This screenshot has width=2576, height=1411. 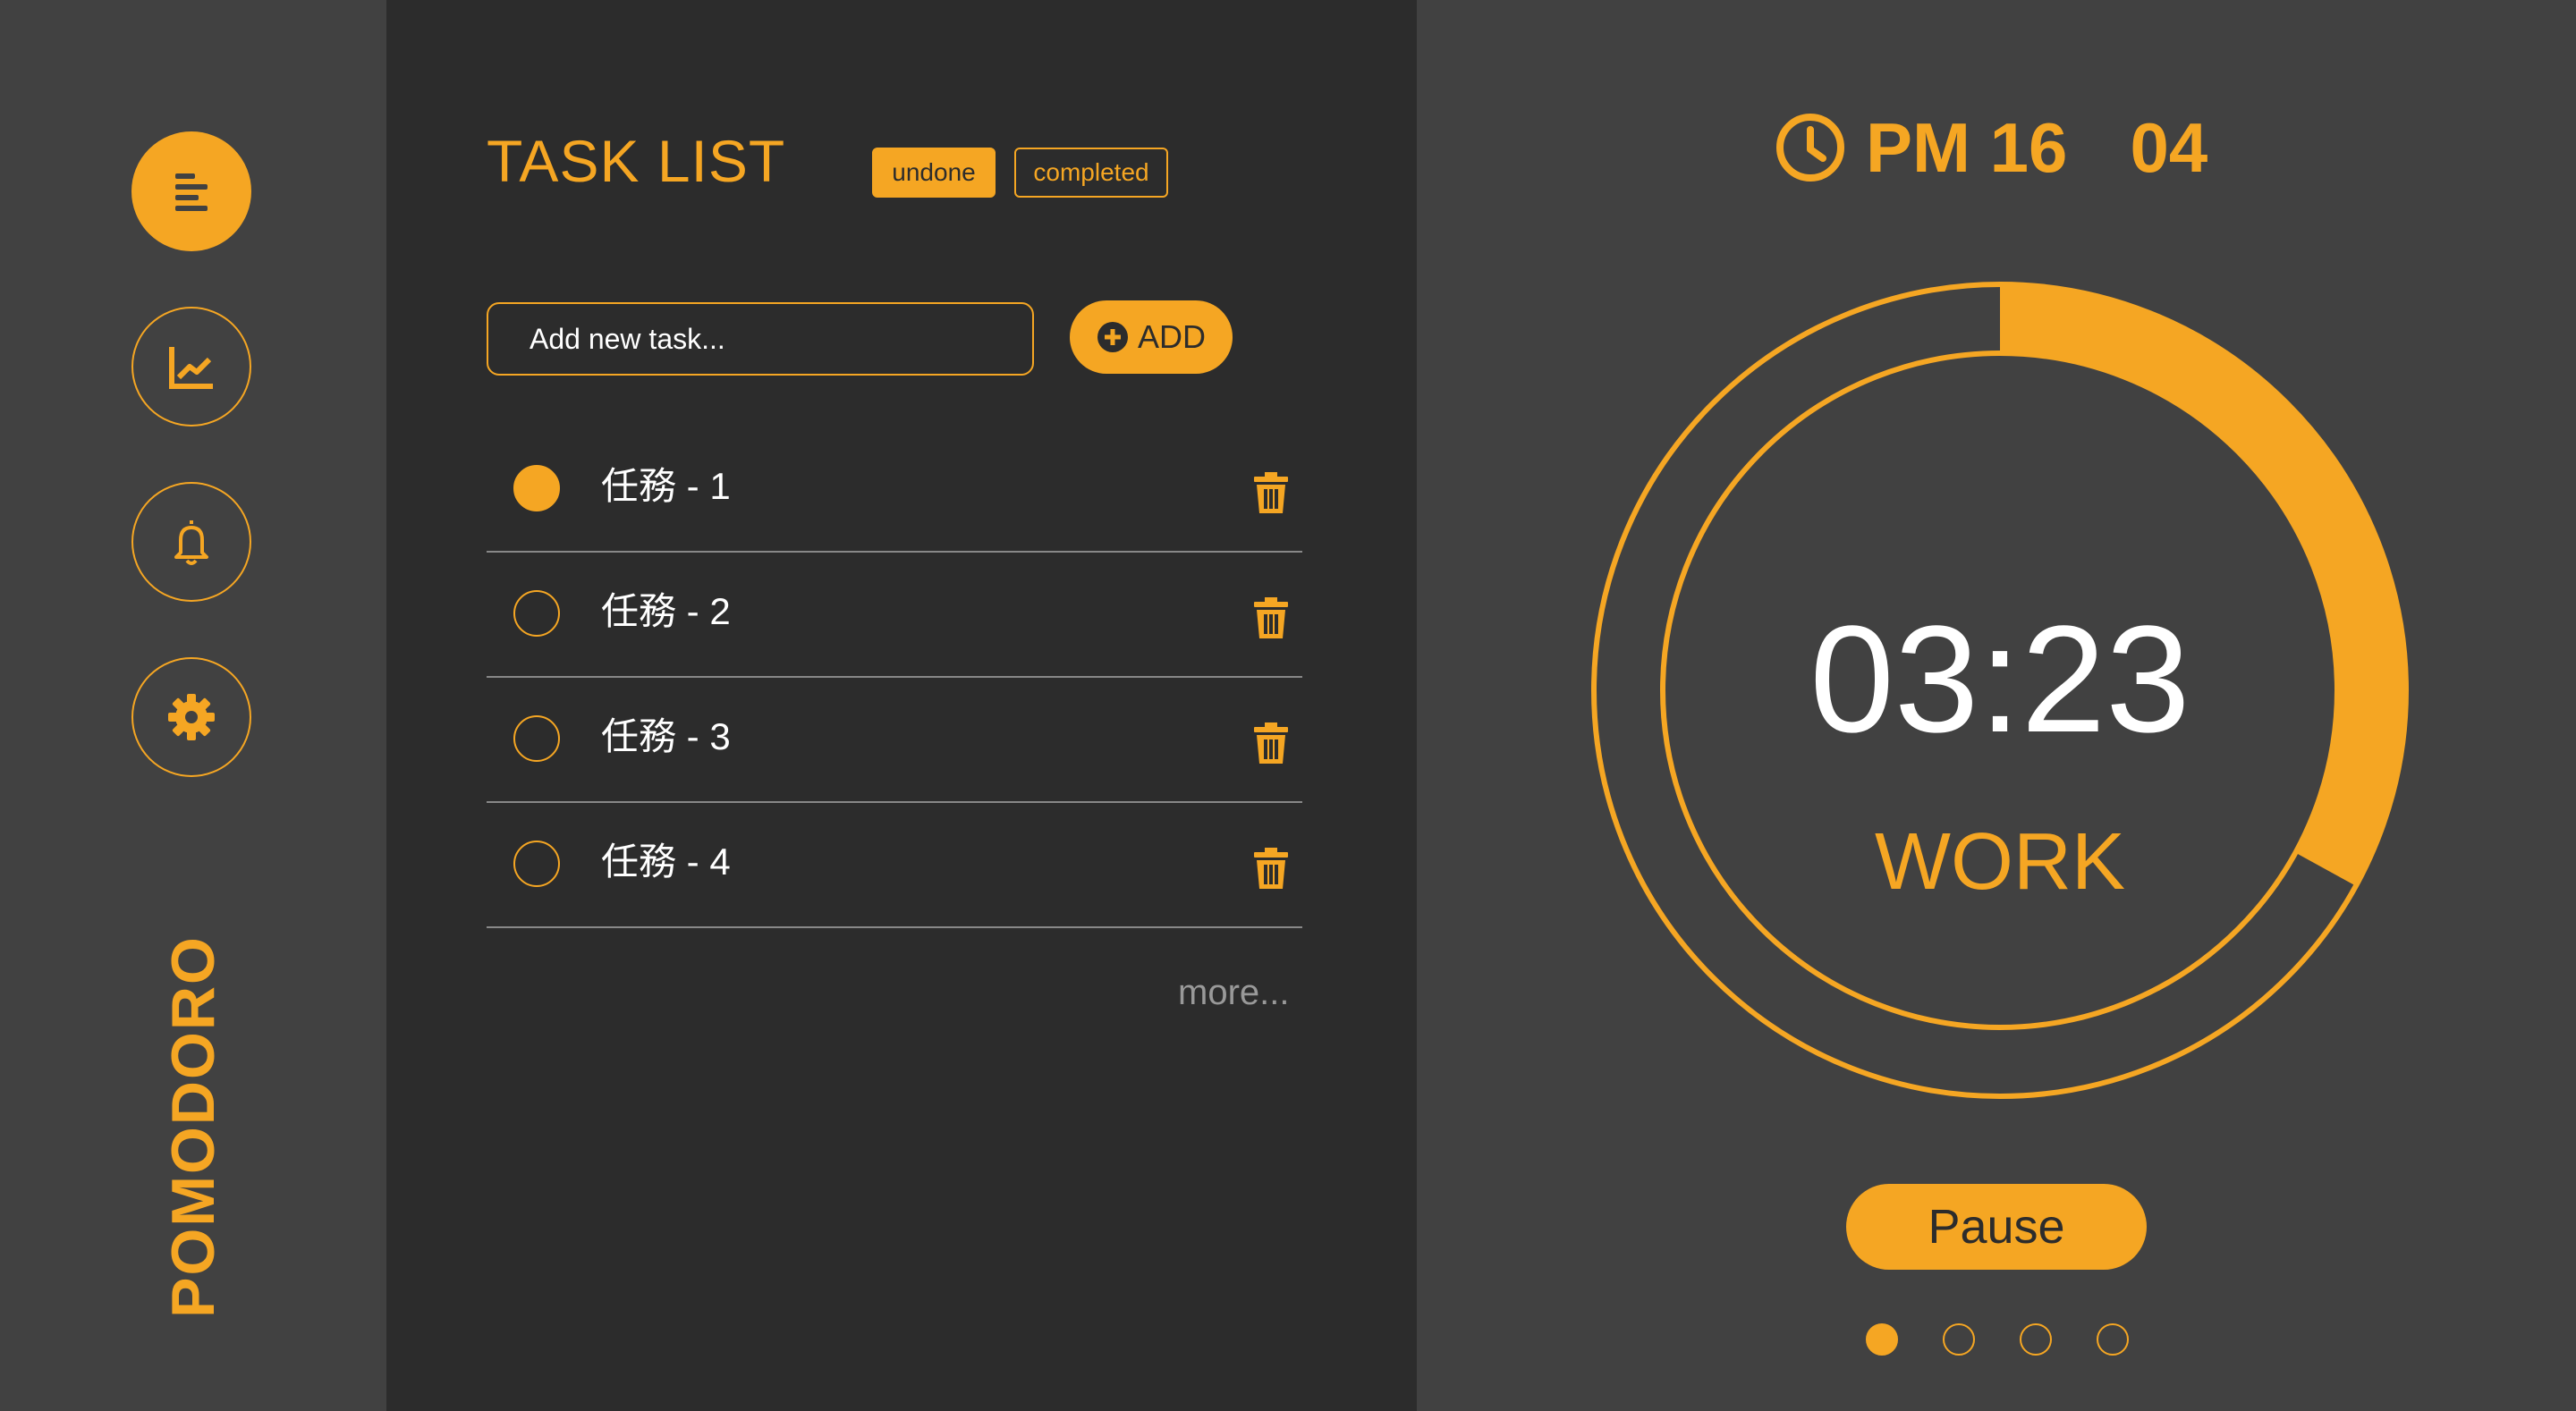 I want to click on task-label: 任務 - 4, so click(x=666, y=862).